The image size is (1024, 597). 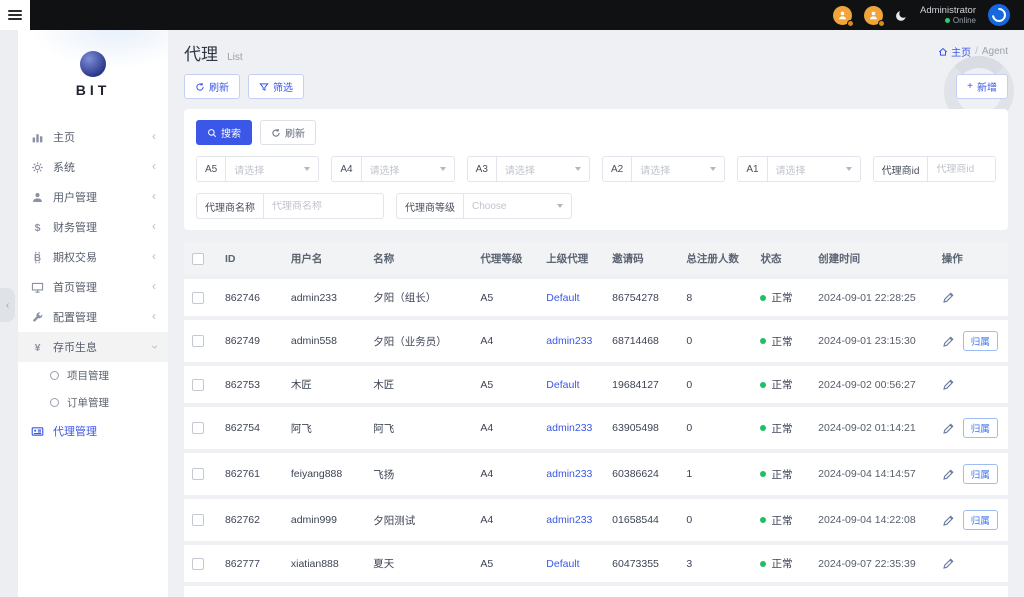 What do you see at coordinates (872, 297) in the screenshot?
I see `cell-created-time: 2024-09-01 22:28:25` at bounding box center [872, 297].